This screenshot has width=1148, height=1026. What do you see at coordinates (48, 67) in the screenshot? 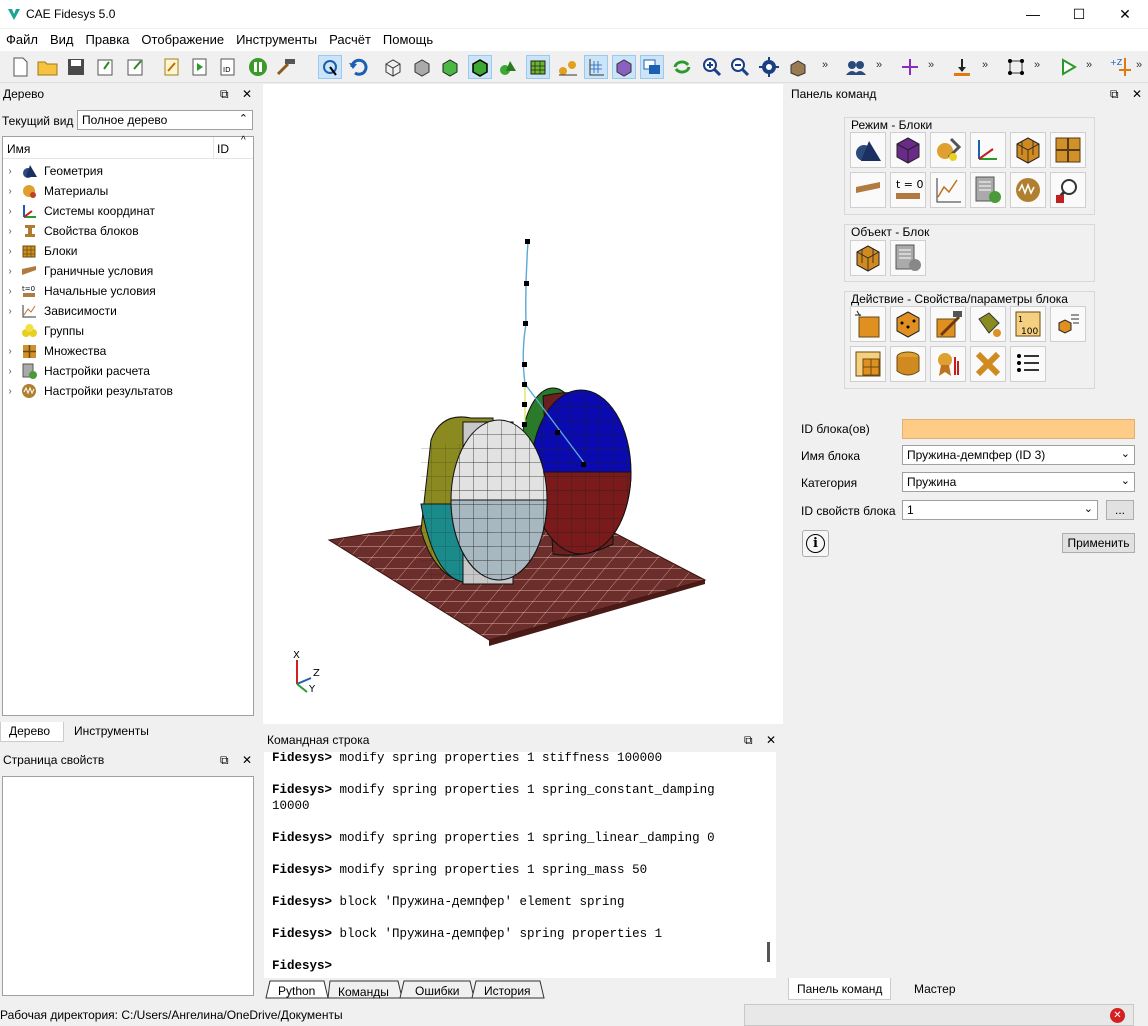
I see `open-folder-icon` at bounding box center [48, 67].